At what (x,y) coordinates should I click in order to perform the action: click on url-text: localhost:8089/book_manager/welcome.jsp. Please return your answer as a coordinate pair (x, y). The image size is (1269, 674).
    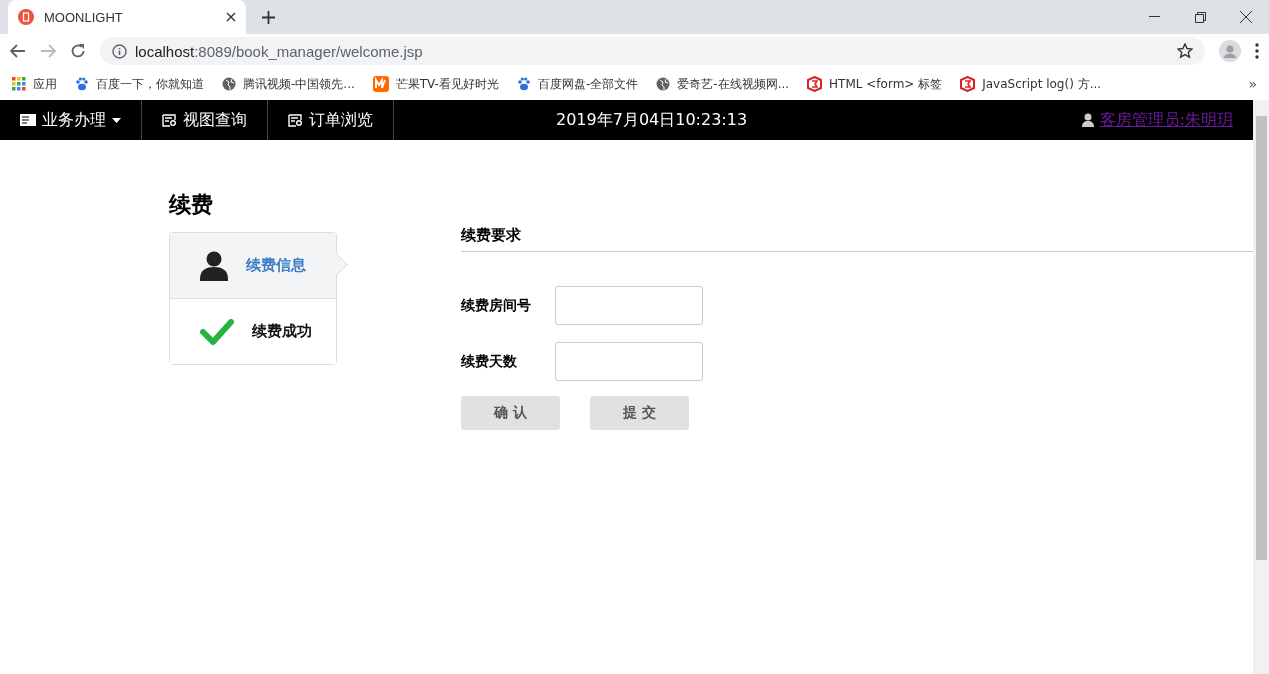
    Looking at the image, I should click on (279, 51).